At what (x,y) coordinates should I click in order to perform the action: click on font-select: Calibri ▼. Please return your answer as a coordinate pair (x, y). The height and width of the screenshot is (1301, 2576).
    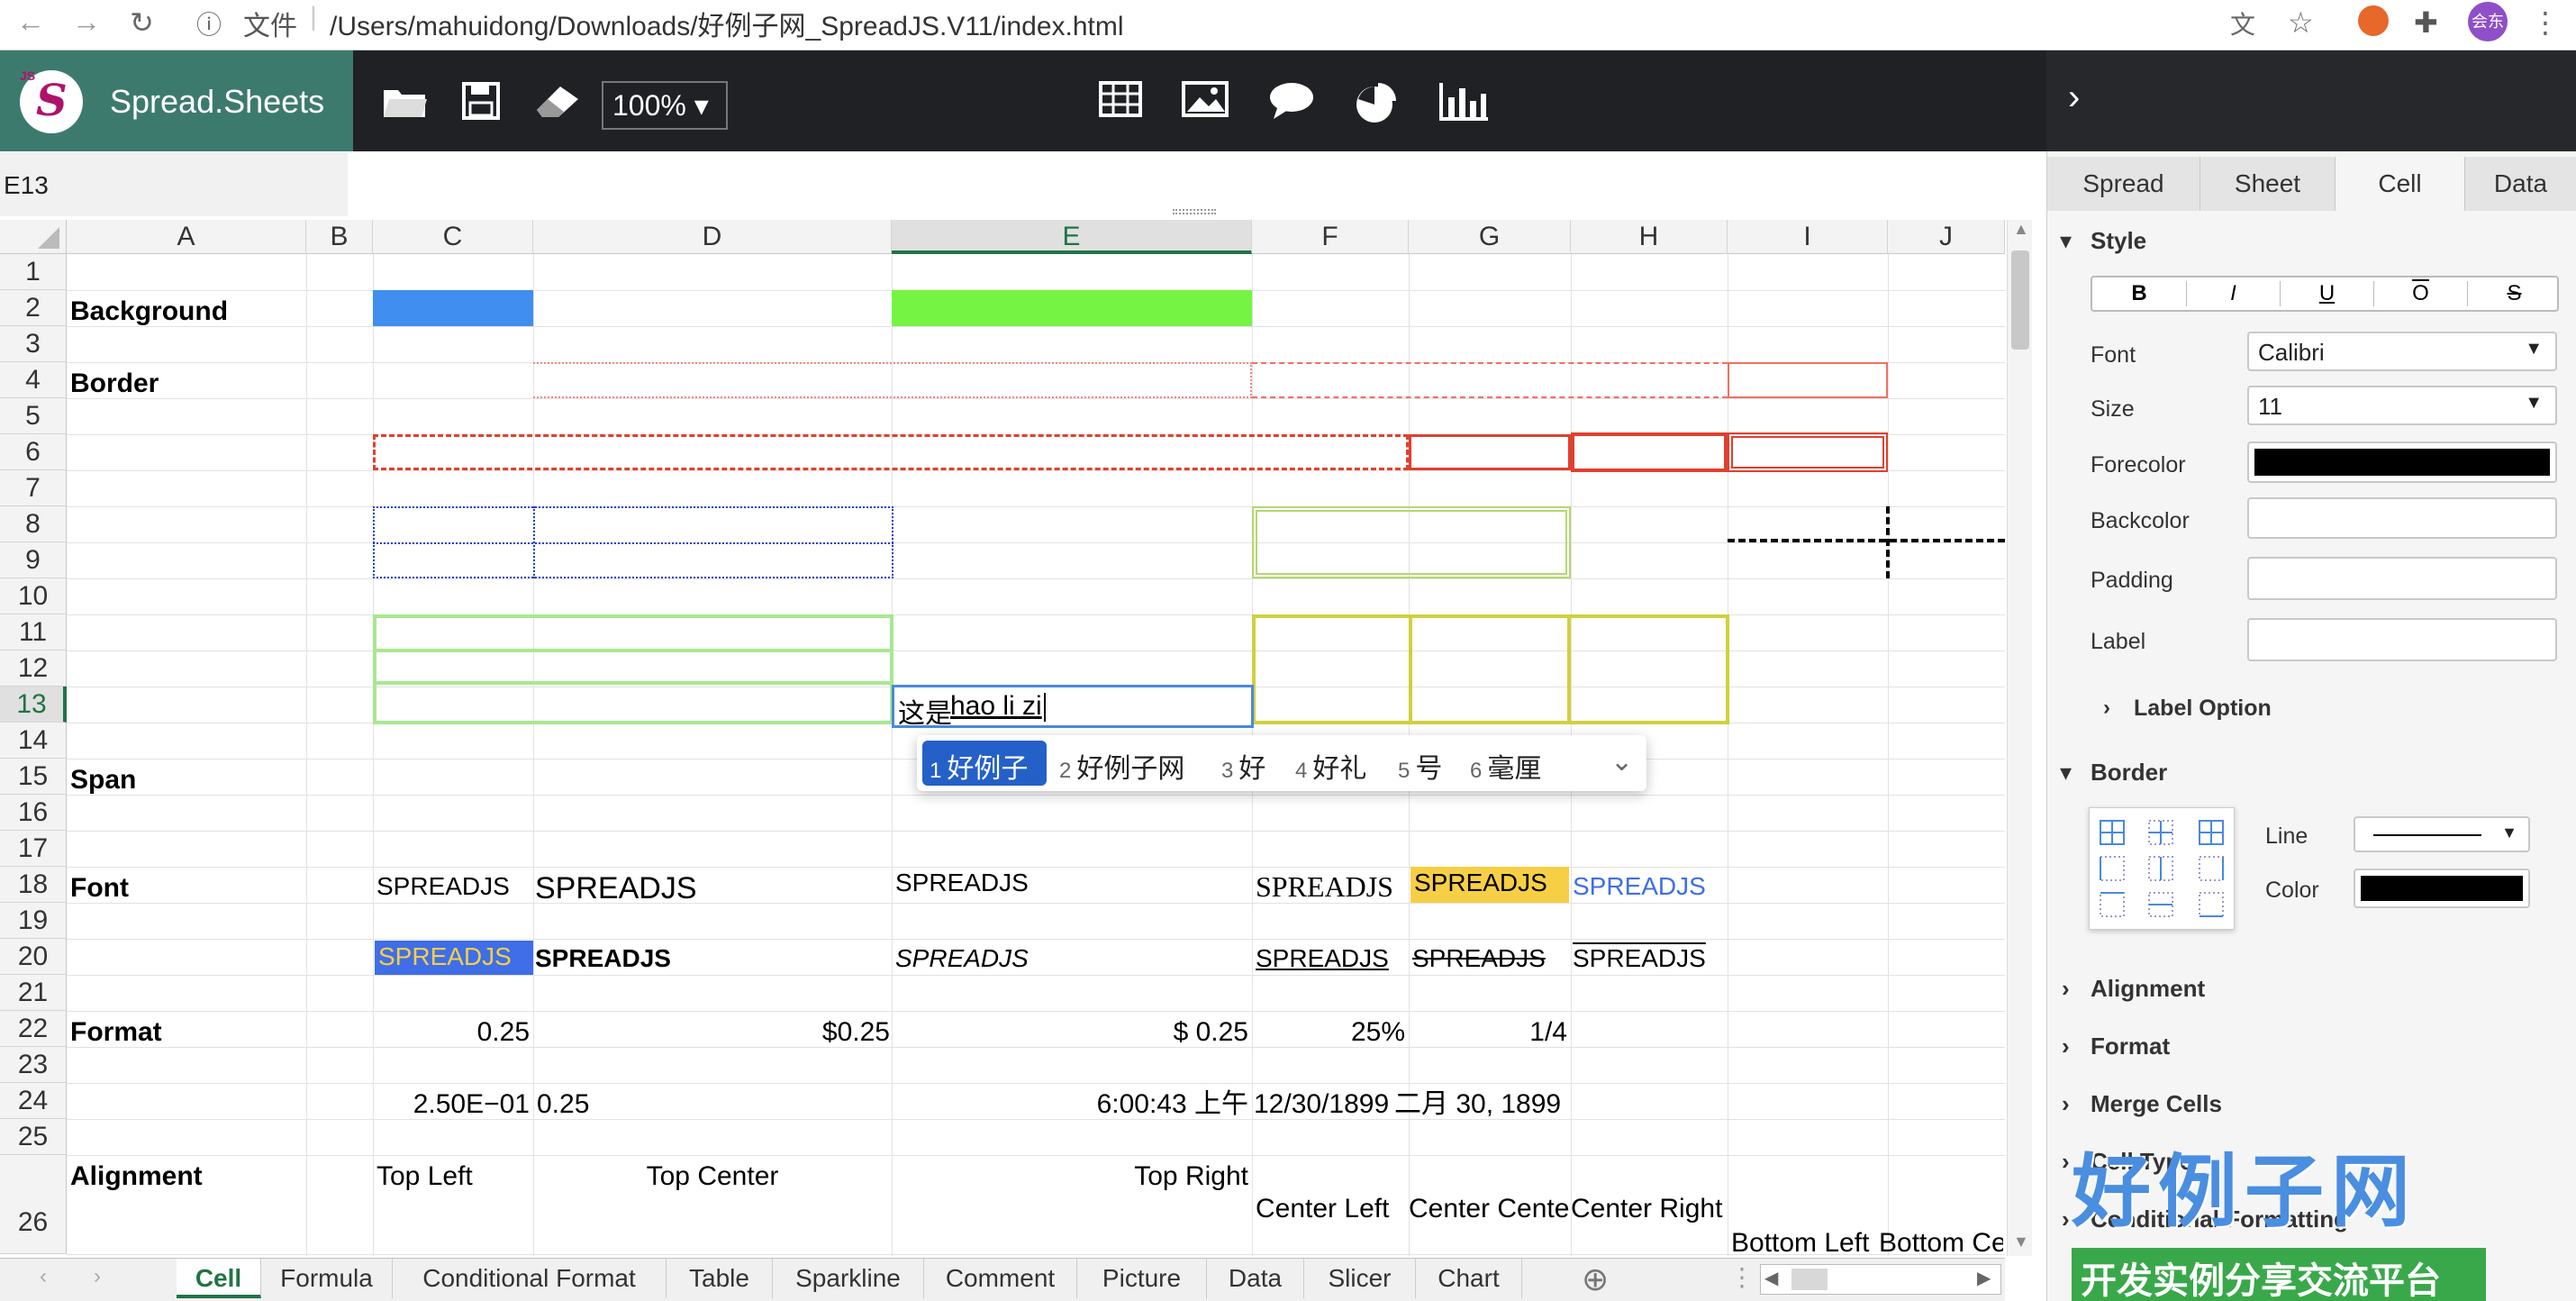
    Looking at the image, I should click on (2402, 351).